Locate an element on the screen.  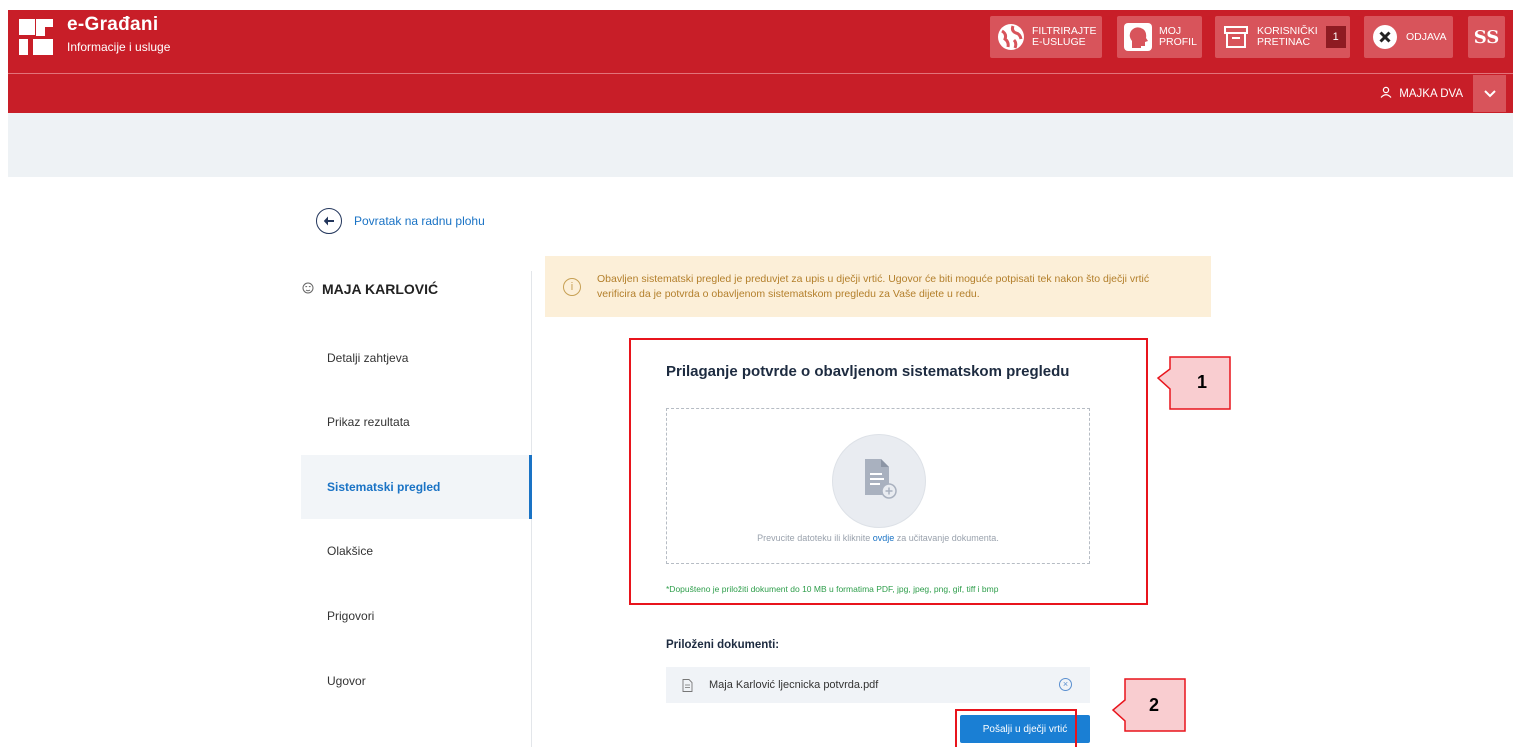
sidebar-item-label: Ugovor is located at coordinates (346, 681).